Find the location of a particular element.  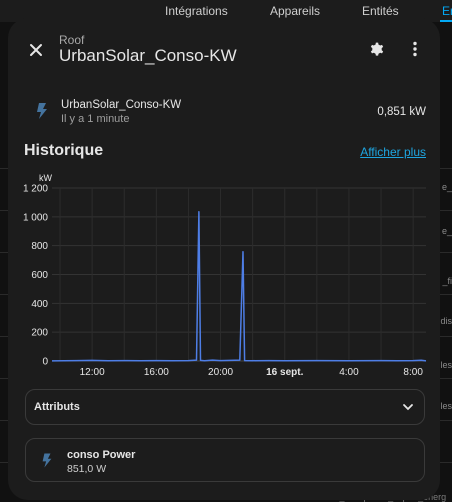

gear-icon is located at coordinates (377, 49).